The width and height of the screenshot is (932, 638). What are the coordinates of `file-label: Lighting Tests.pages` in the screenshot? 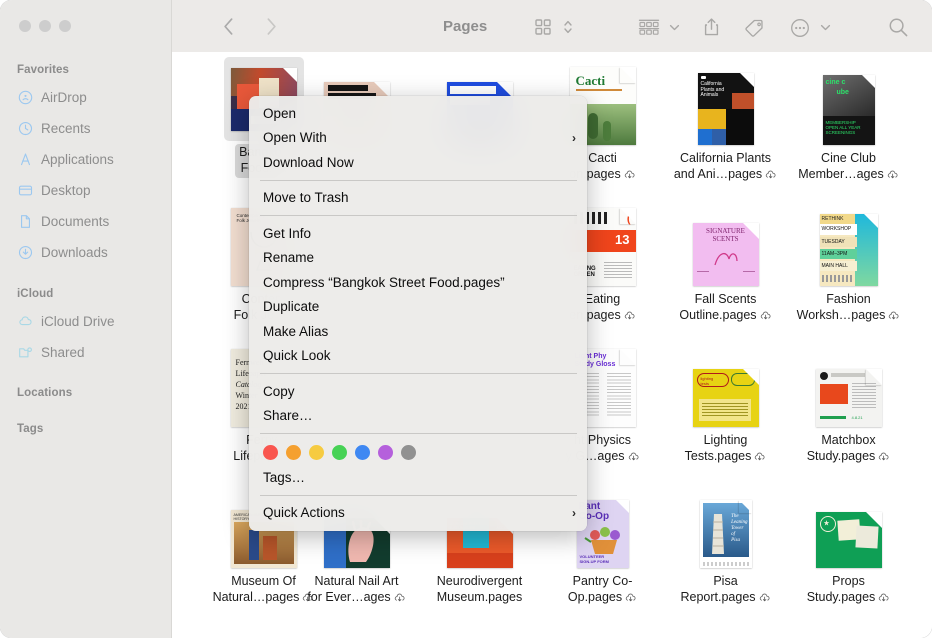 It's located at (725, 449).